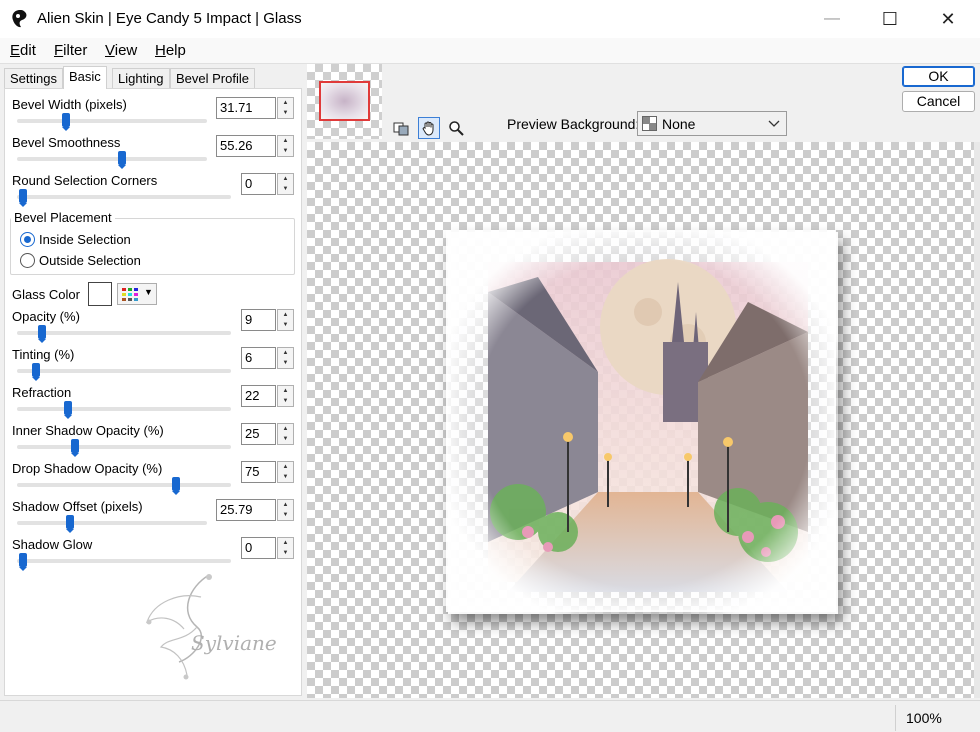 This screenshot has height=732, width=980. What do you see at coordinates (285, 146) in the screenshot?
I see `bevel-smoothness-spinner: ▲ ▼` at bounding box center [285, 146].